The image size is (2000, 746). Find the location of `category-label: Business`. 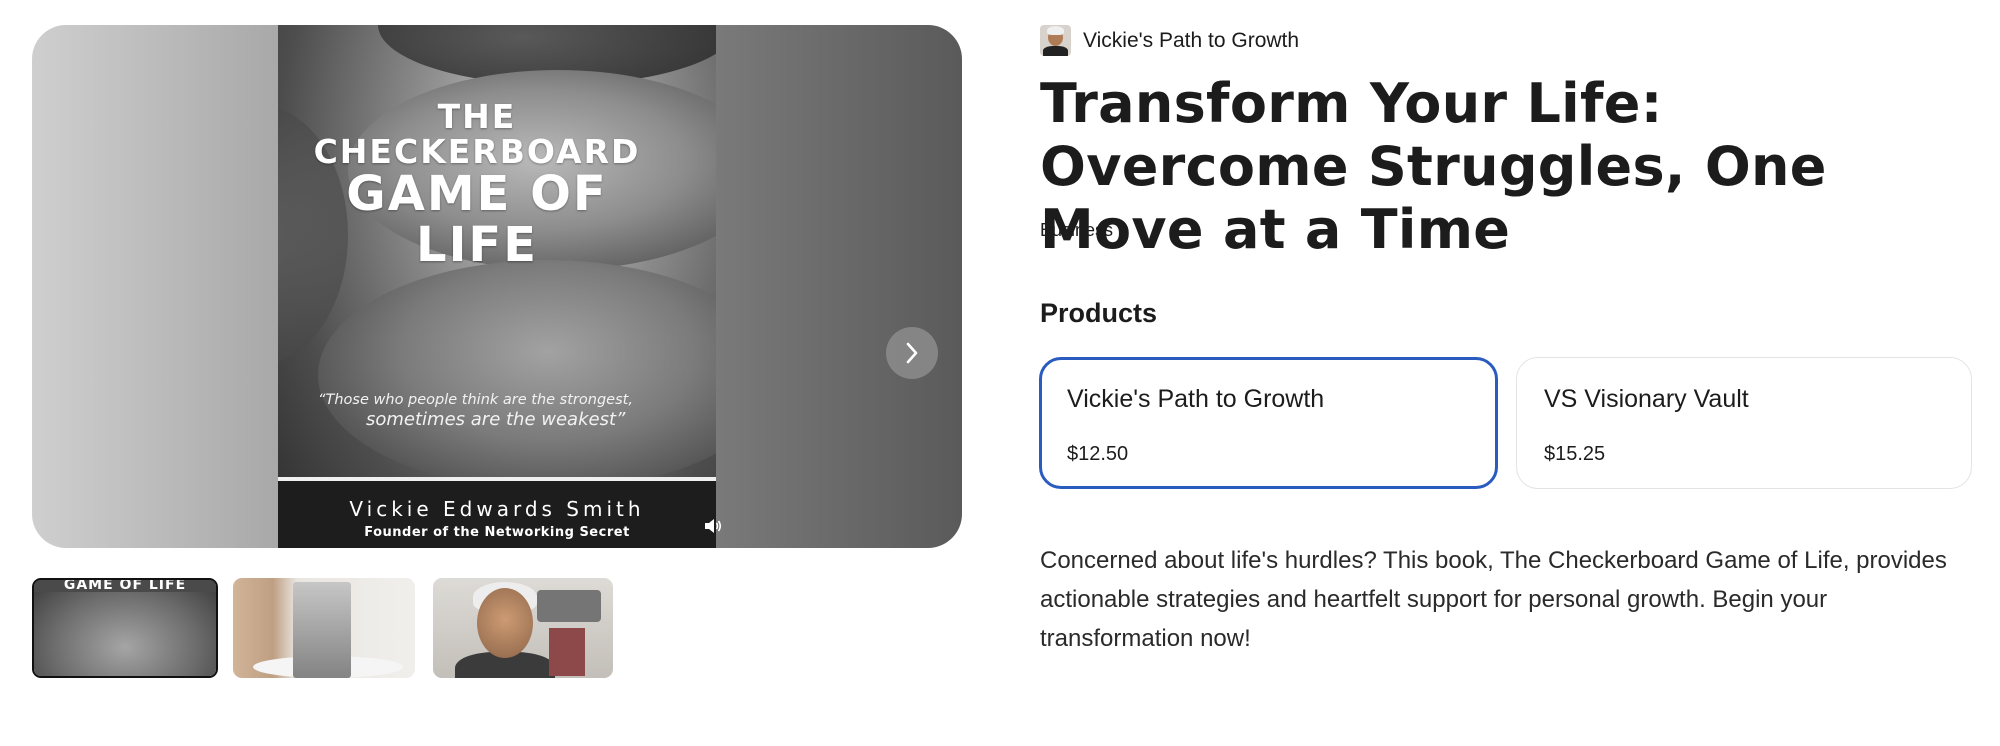

category-label: Business is located at coordinates (1076, 230).